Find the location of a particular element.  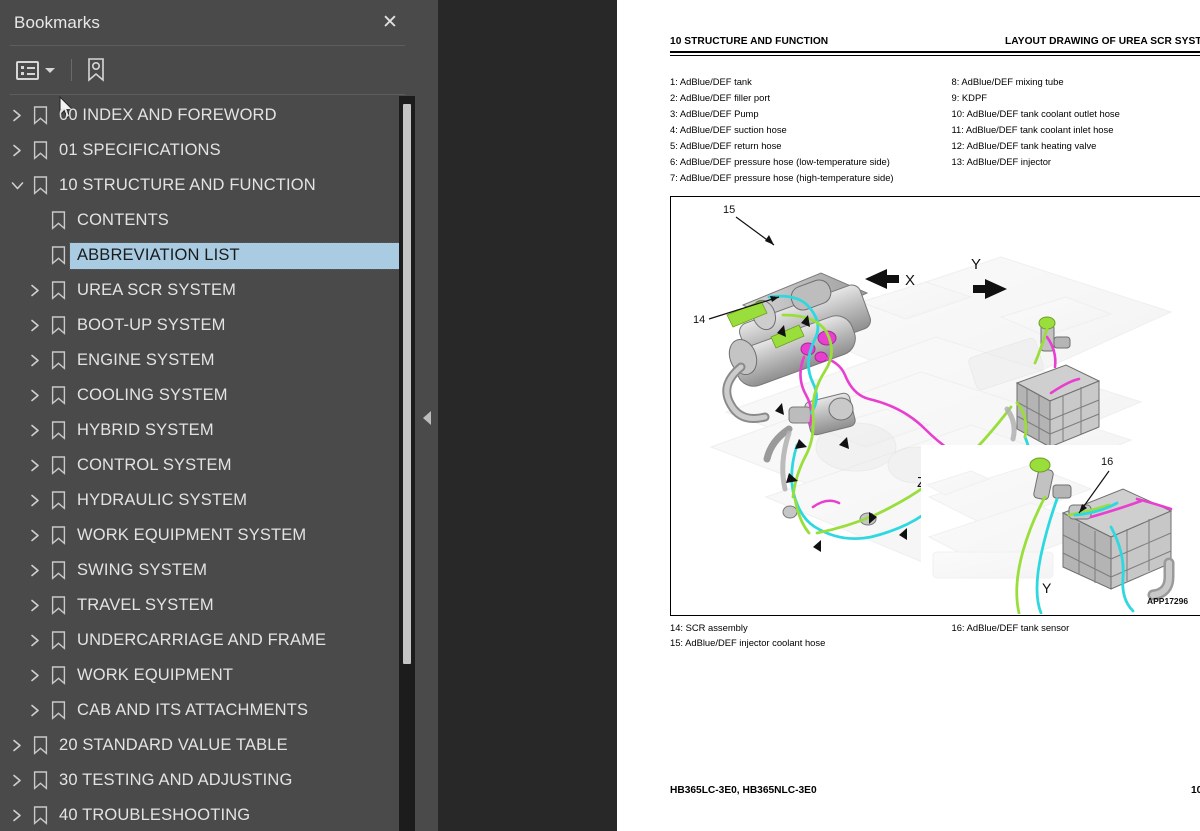

caption-entry: 16: AdBlue/DEF tank sensor is located at coordinates (1010, 627).